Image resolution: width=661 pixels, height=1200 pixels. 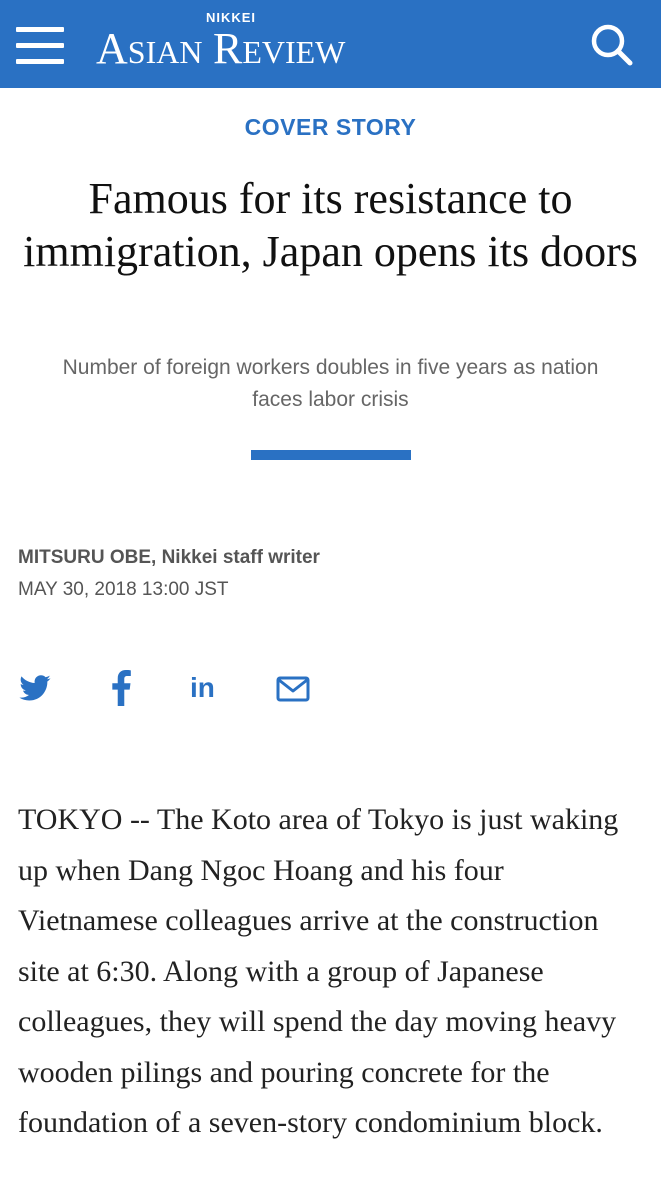 I want to click on twitter-share-icon, so click(x=35, y=688).